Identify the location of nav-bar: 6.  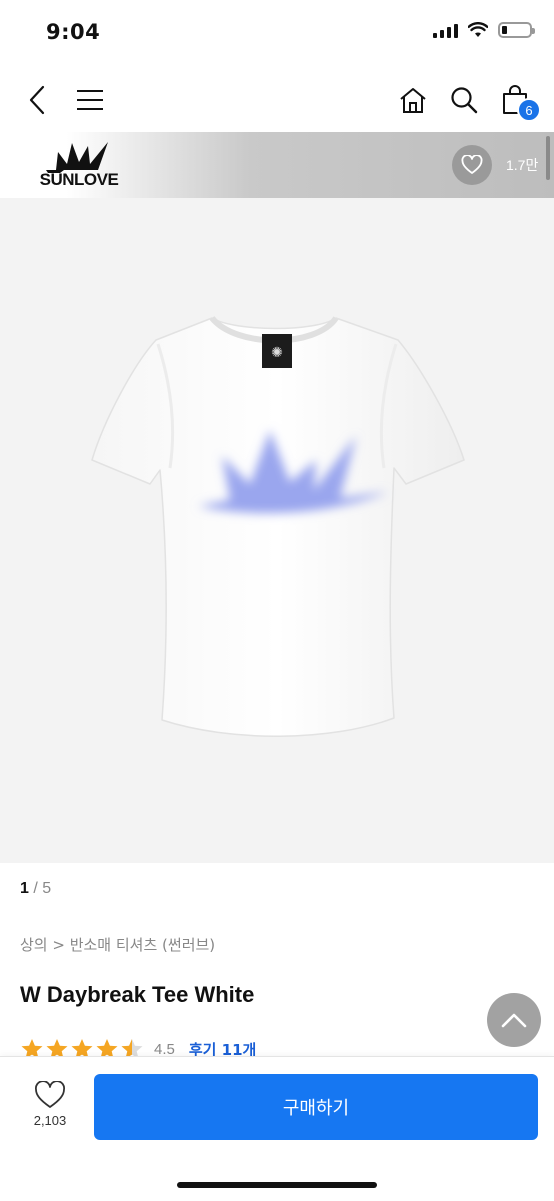
(277, 99).